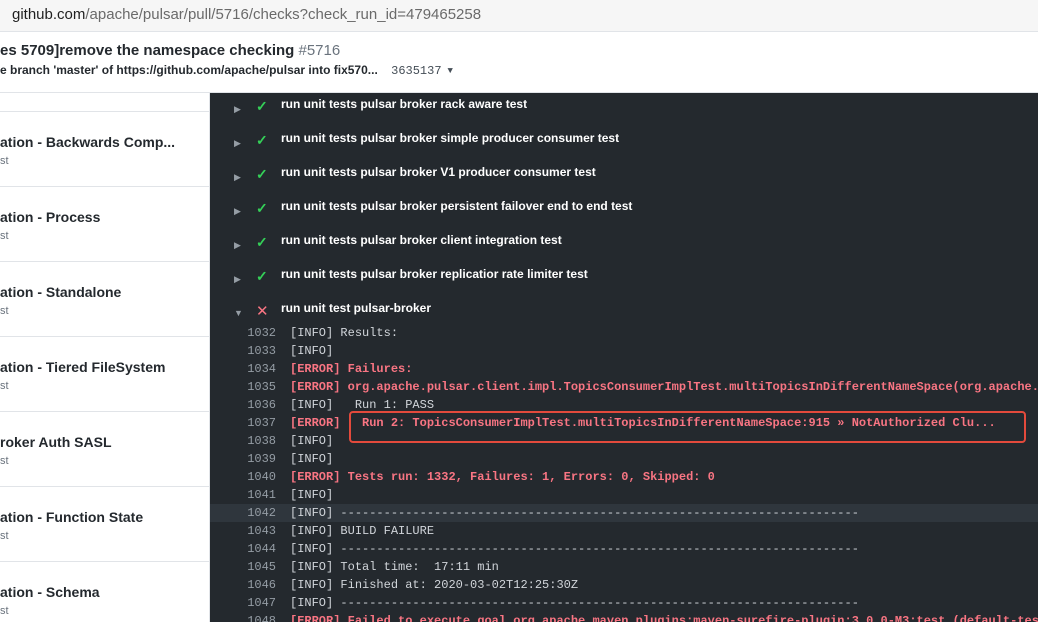  Describe the element at coordinates (251, 495) in the screenshot. I see `log-line-number: 1041` at that location.